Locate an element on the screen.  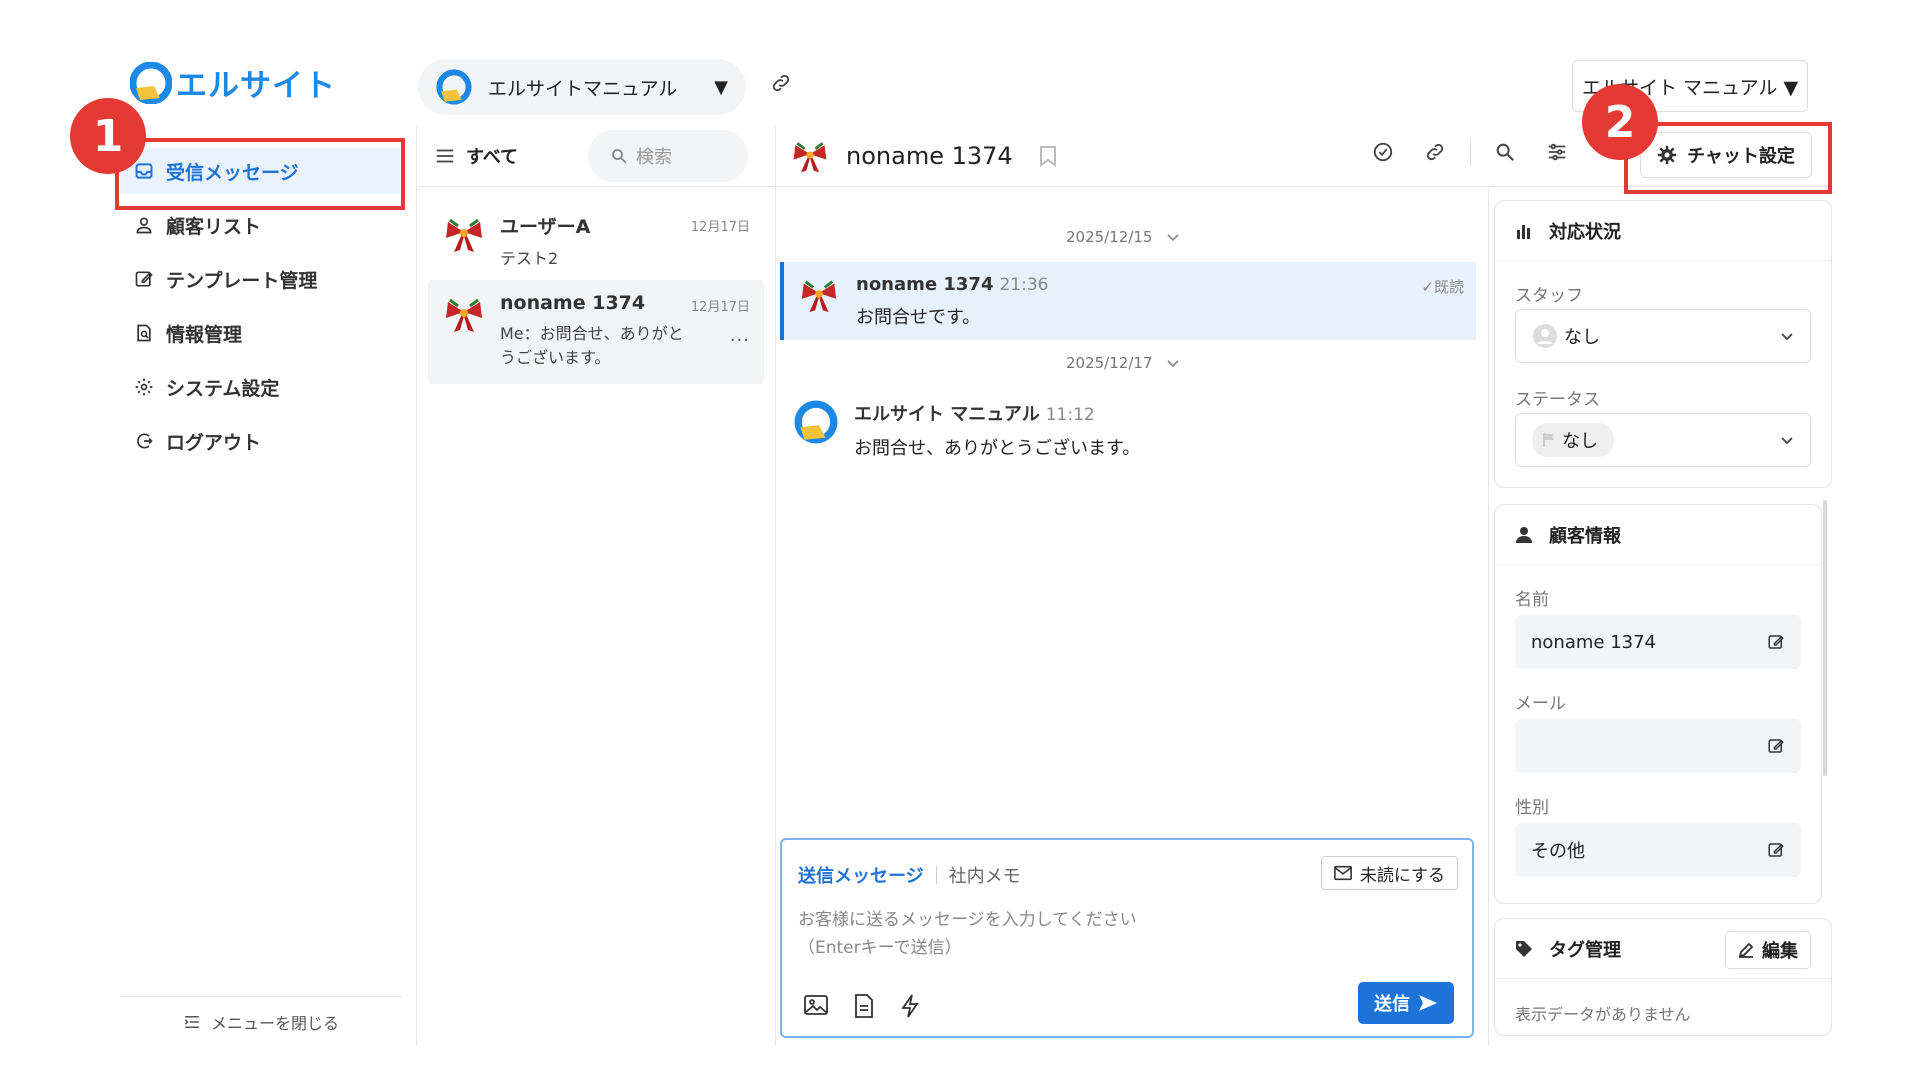
avatar-placeholder-icon is located at coordinates (1545, 336).